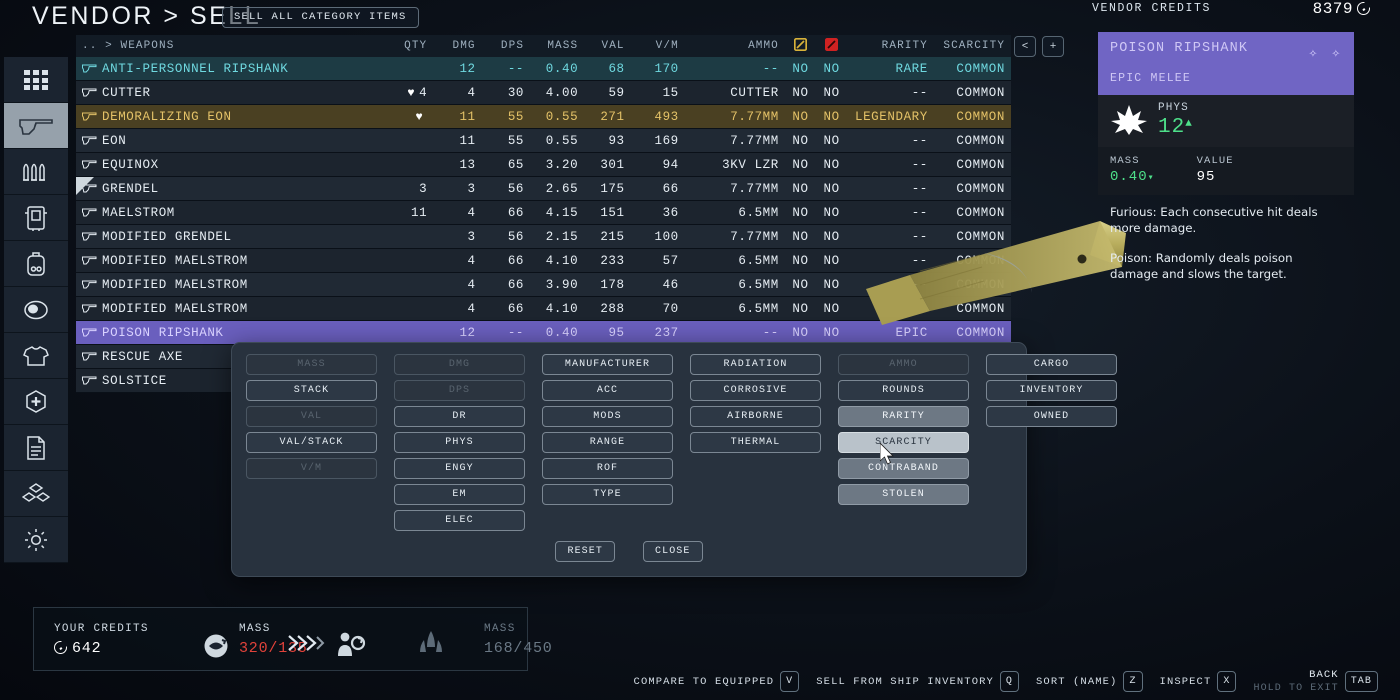  I want to click on table-row: EQUINOX 13 65 3.20 301 94 3KV LZR NO NO -- COMMON, so click(543, 165).